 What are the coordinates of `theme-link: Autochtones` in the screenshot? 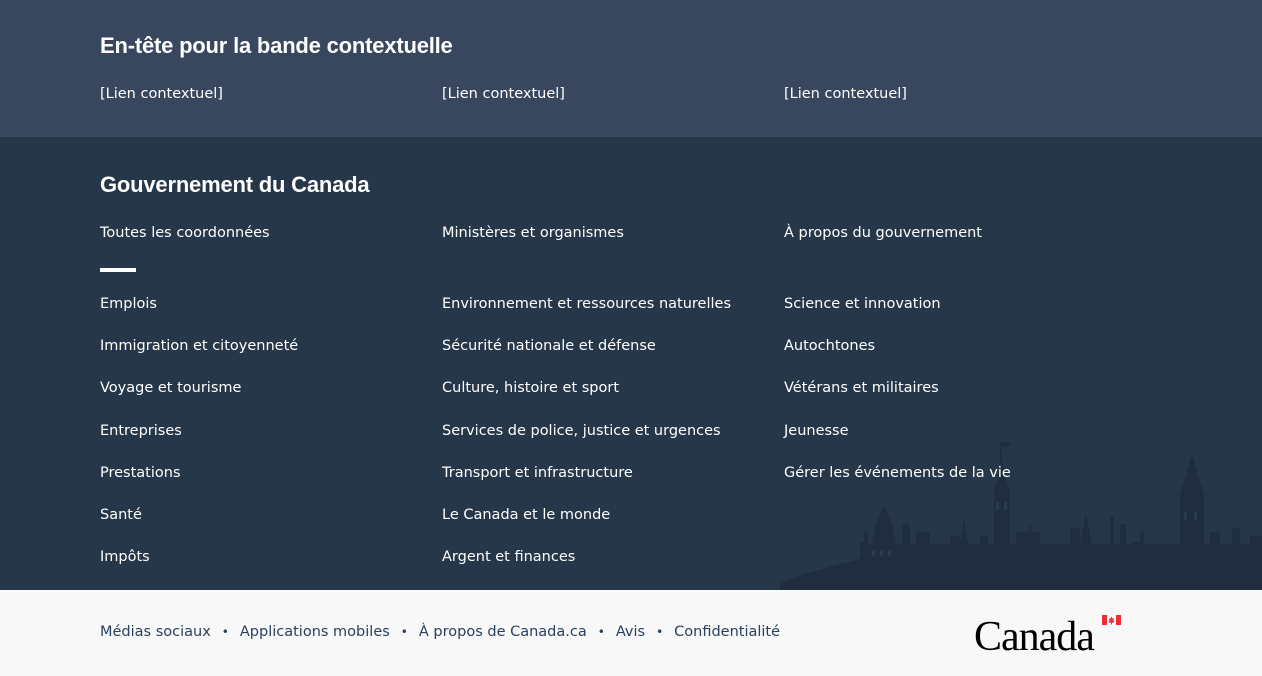 It's located at (829, 346).